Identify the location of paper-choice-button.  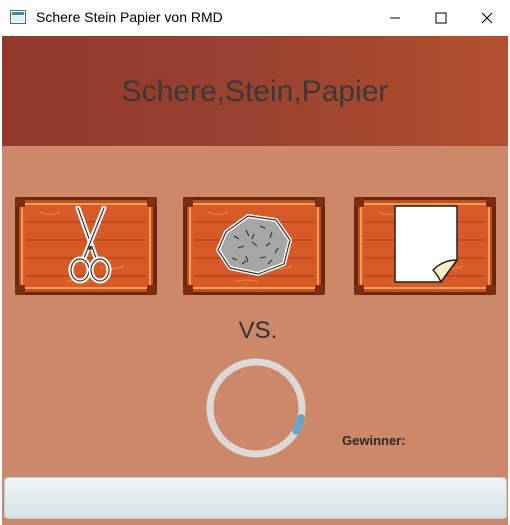
(425, 246).